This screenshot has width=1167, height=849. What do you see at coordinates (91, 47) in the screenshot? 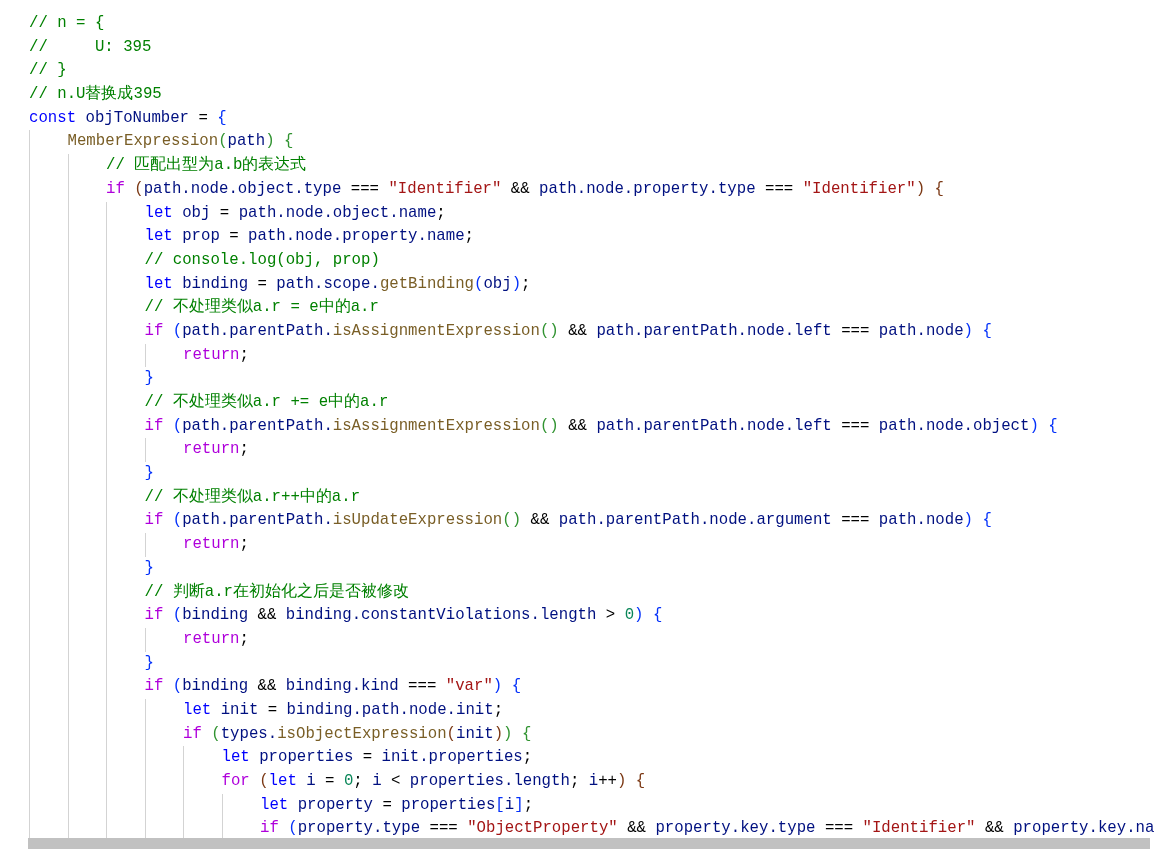
I see `code-line: // U: 395` at bounding box center [91, 47].